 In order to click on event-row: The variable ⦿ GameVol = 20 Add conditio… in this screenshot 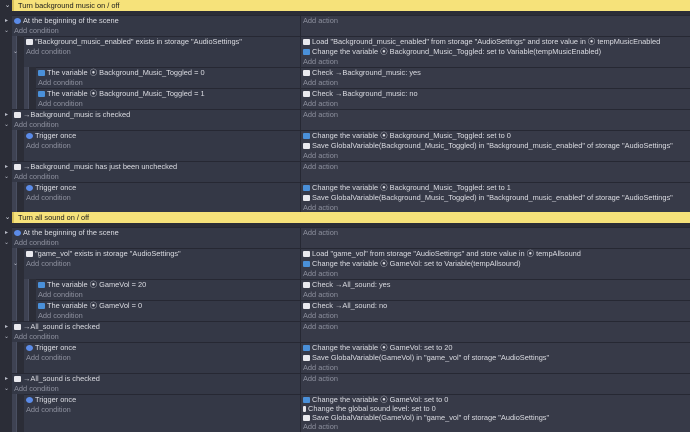, I will do `click(345, 289)`.